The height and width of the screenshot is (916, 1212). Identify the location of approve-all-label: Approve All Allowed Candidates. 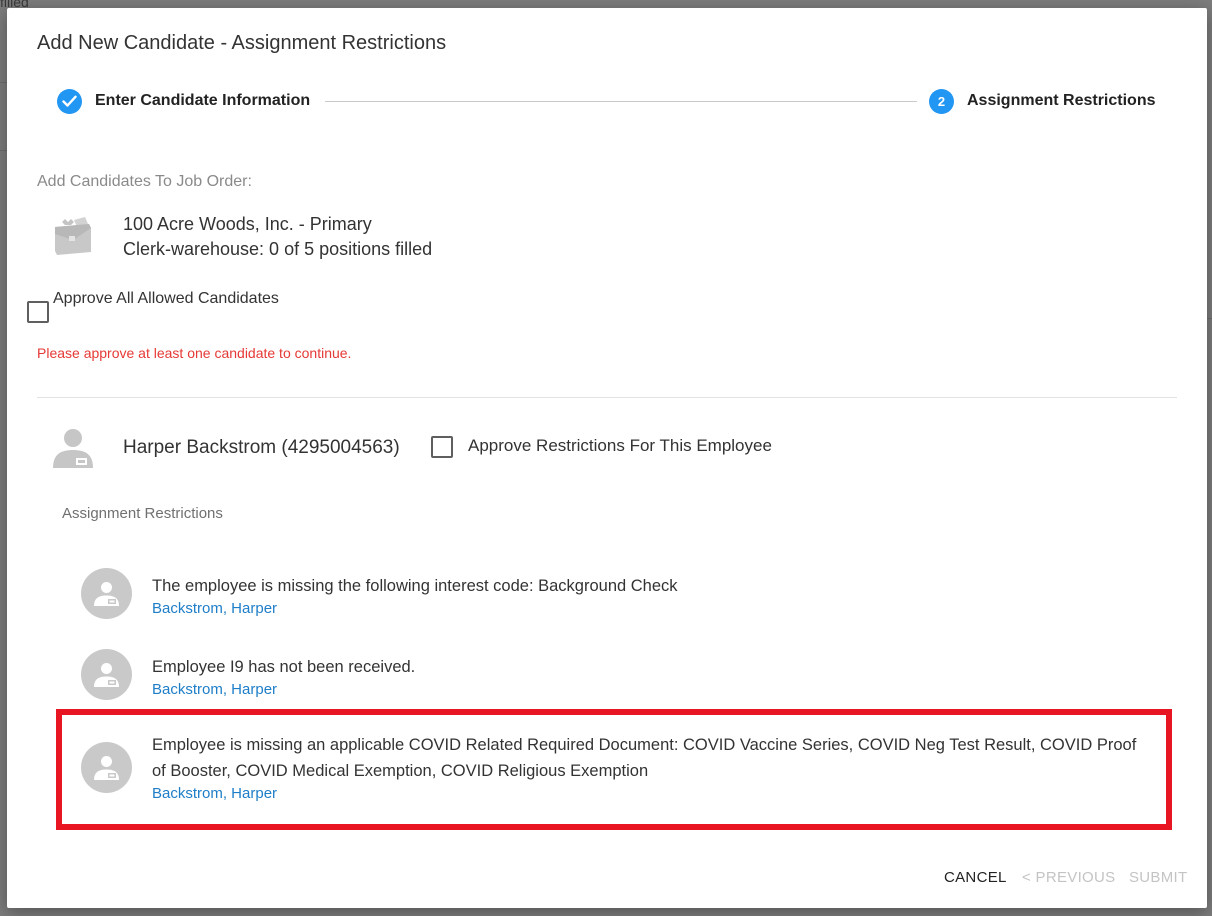
(166, 299).